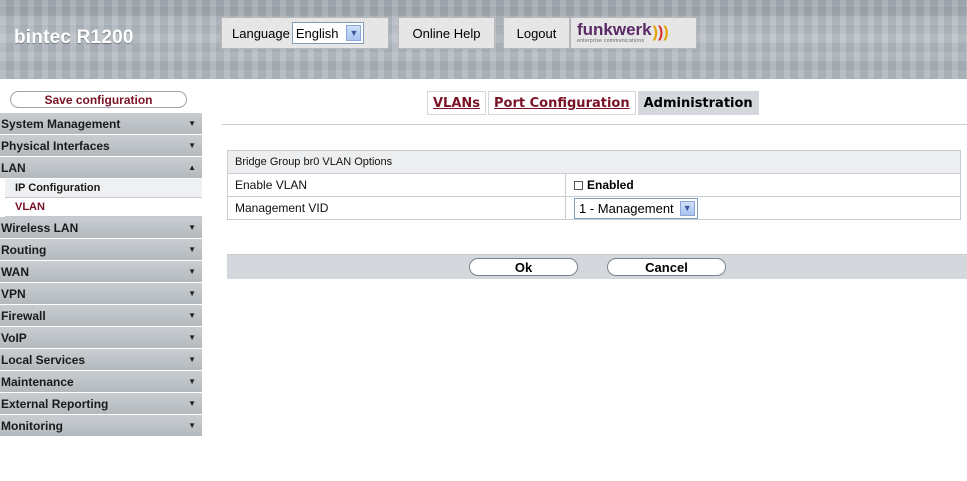 This screenshot has height=481, width=967. I want to click on ok-button-label: Ok, so click(523, 267).